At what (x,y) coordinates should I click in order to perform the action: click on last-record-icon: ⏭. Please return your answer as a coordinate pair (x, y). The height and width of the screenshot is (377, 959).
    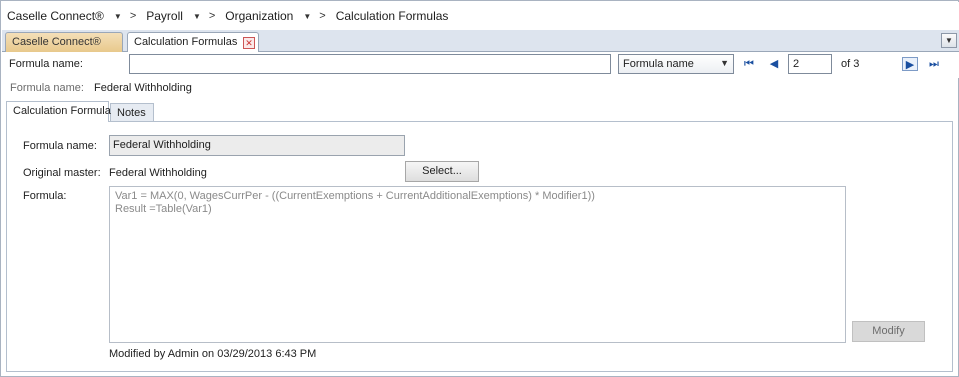
    Looking at the image, I should click on (934, 64).